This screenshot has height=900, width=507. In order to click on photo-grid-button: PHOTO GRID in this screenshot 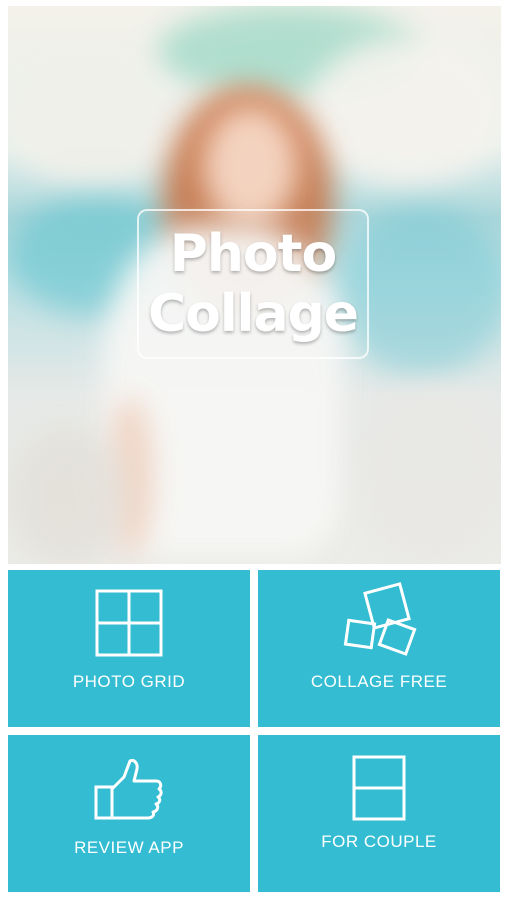, I will do `click(129, 648)`.